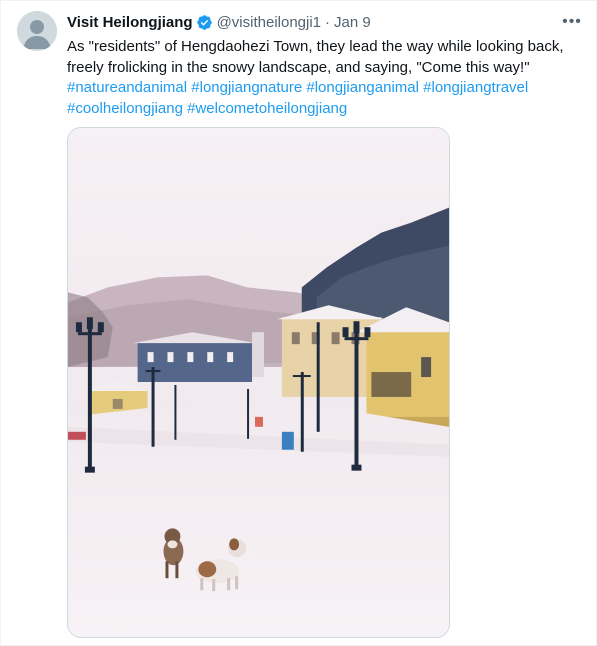  I want to click on tweet-date: Jan 9, so click(352, 22).